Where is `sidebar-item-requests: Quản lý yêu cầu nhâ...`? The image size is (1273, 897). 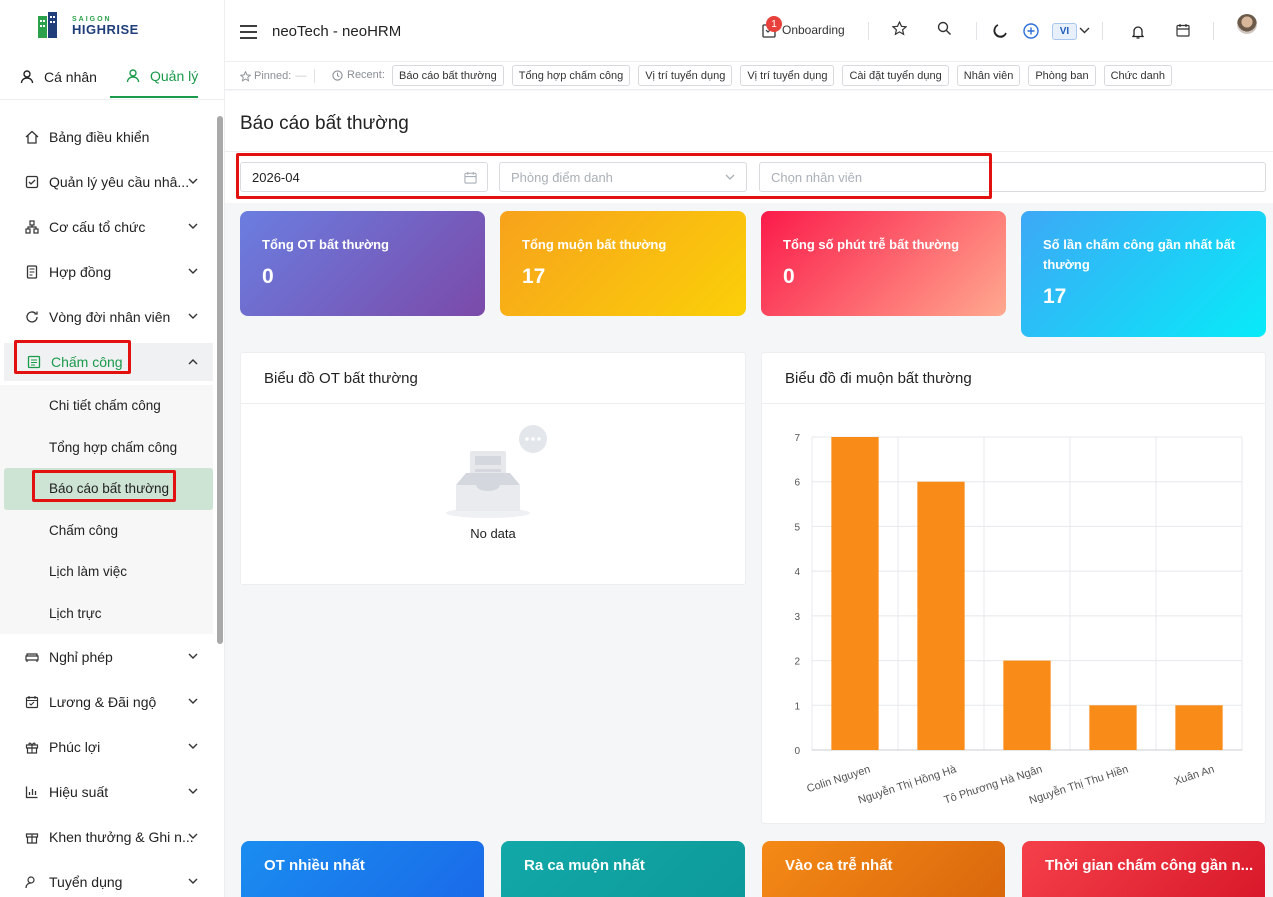 sidebar-item-requests: Quản lý yêu cầu nhâ... is located at coordinates (106, 181).